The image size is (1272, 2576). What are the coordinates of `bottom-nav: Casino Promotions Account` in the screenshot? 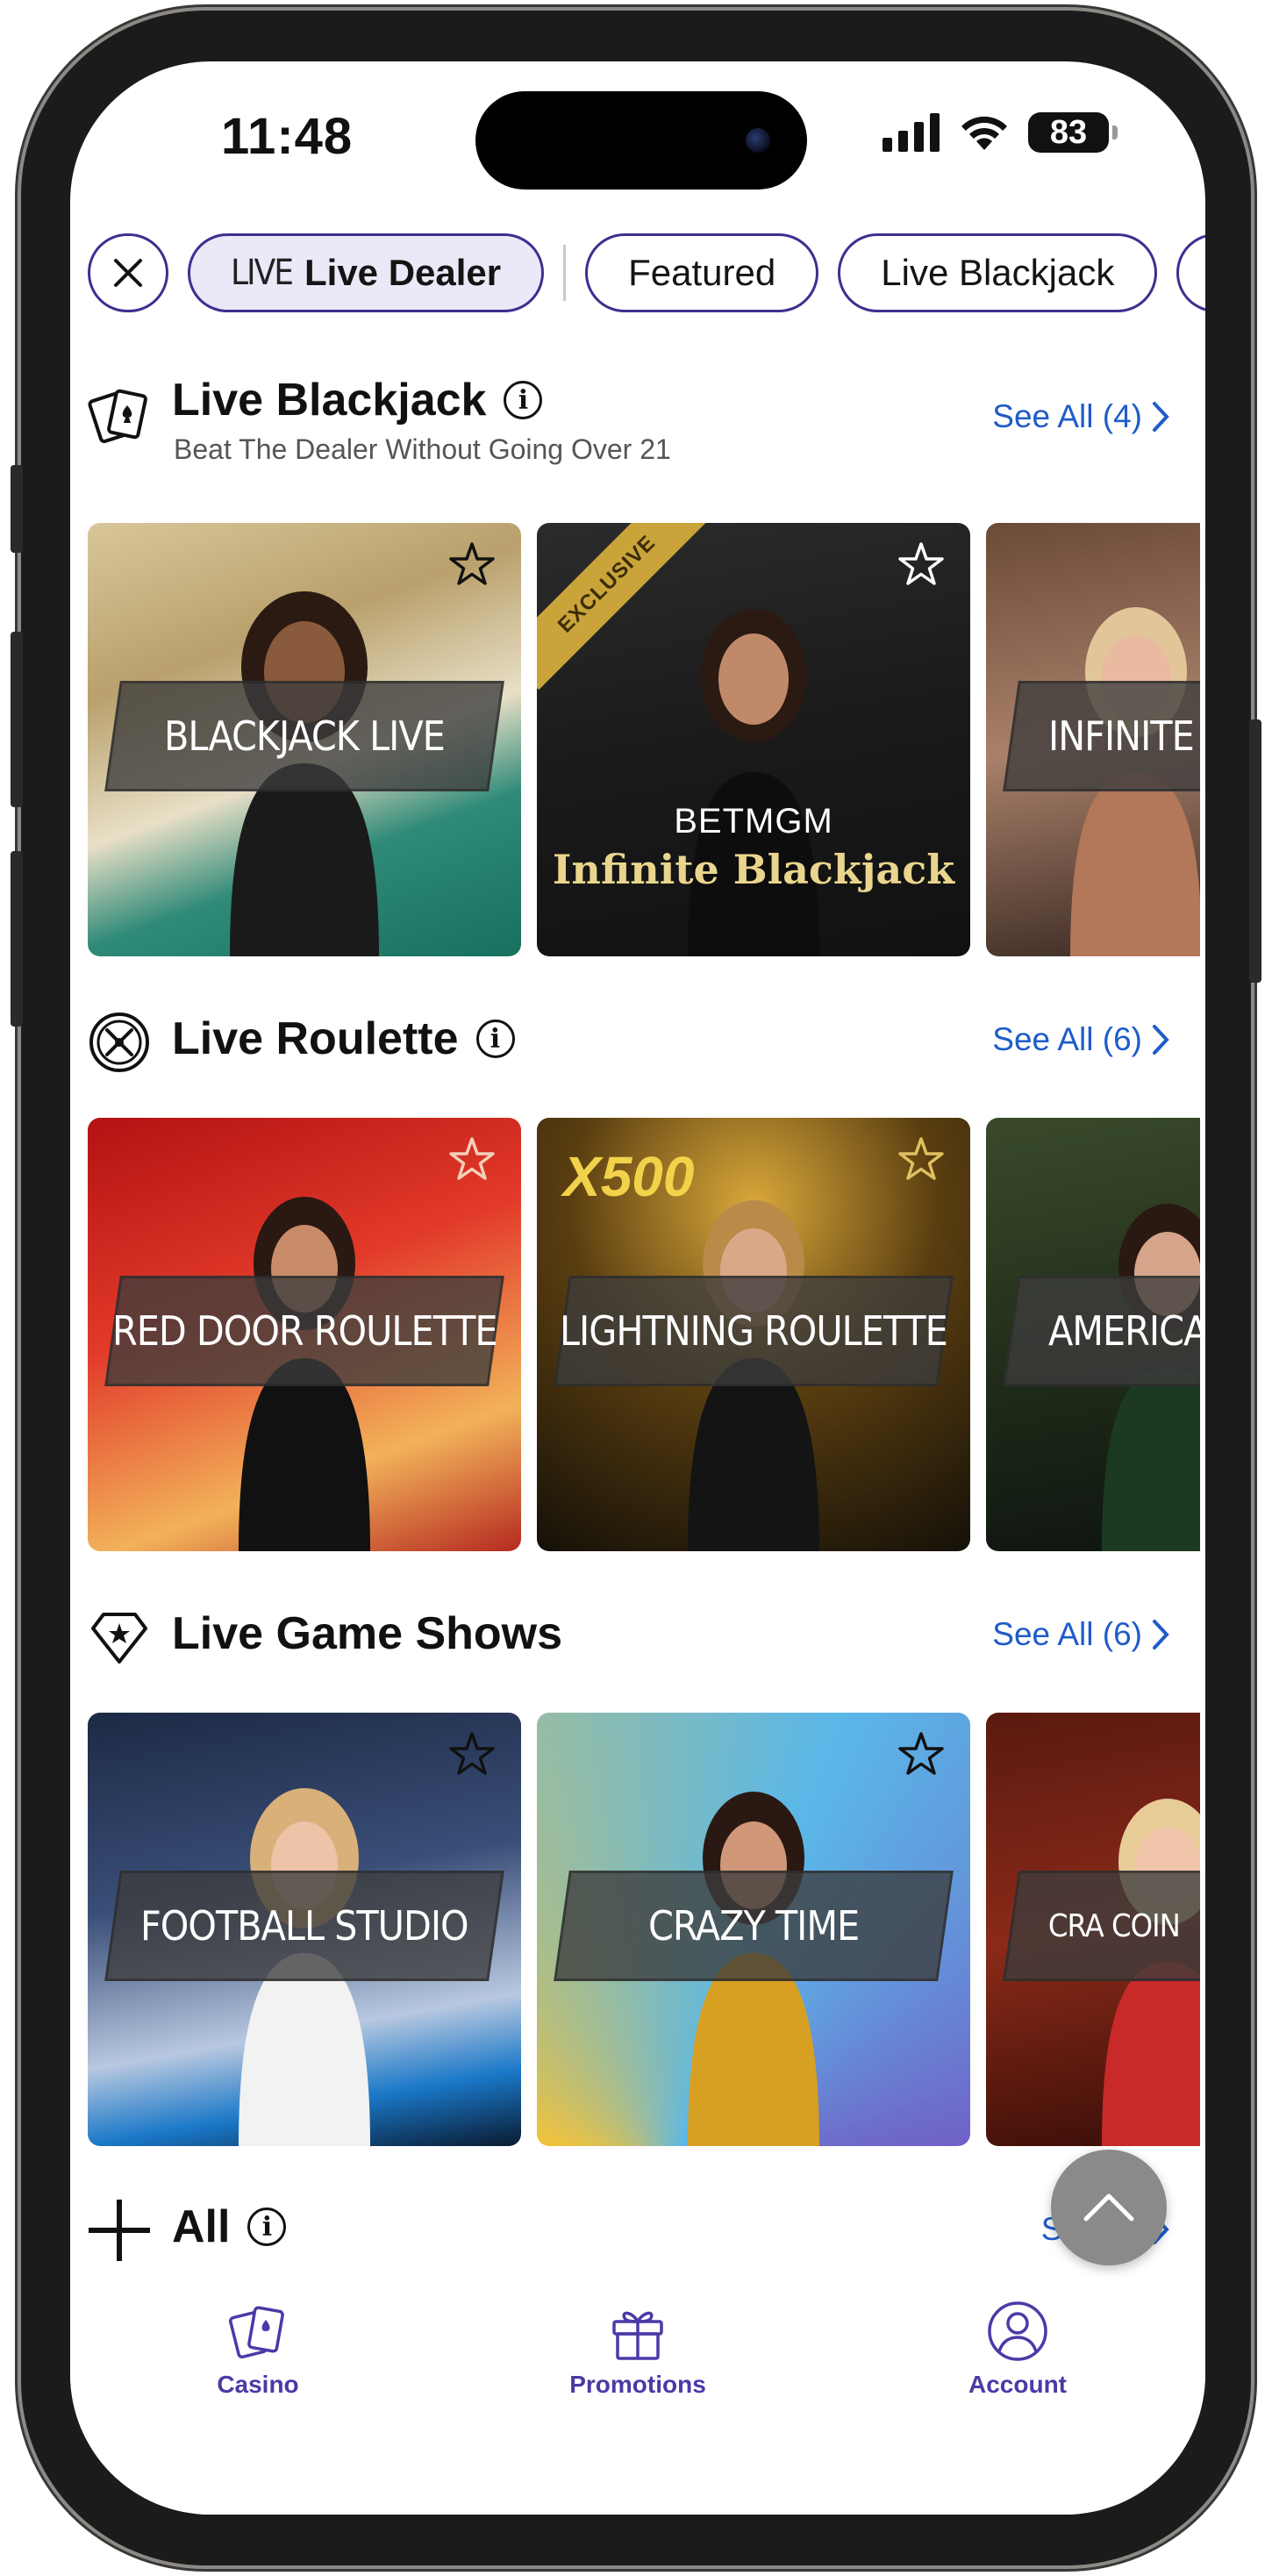 It's located at (637, 2402).